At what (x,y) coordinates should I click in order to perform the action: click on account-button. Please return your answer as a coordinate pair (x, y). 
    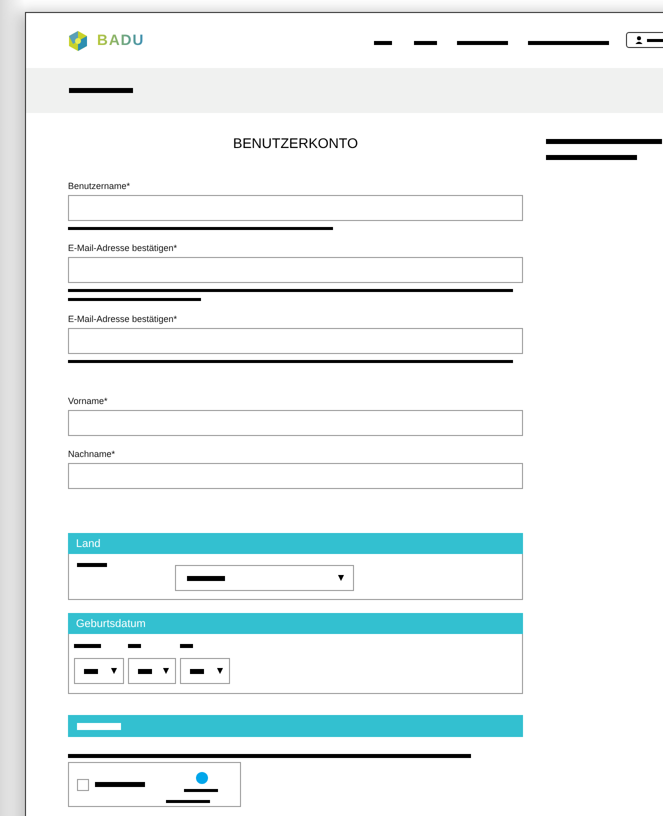
    Looking at the image, I should click on (644, 40).